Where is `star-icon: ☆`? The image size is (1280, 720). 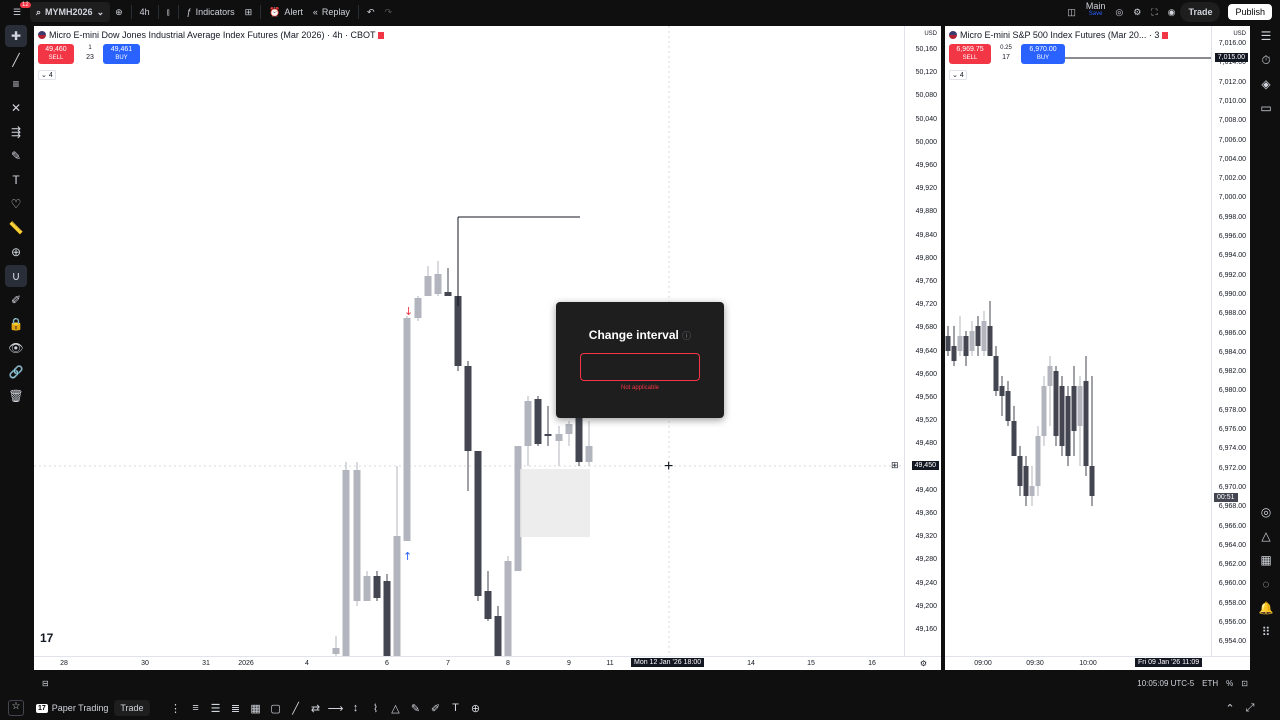 star-icon: ☆ is located at coordinates (16, 708).